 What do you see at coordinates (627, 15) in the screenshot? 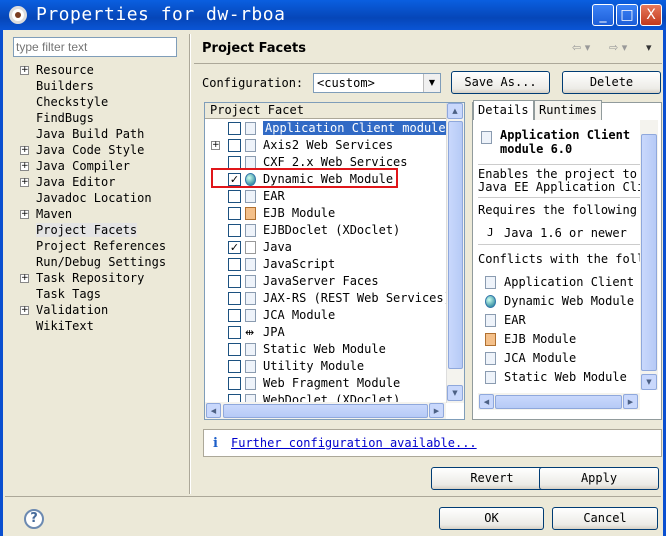
I see `maximize-button: □` at bounding box center [627, 15].